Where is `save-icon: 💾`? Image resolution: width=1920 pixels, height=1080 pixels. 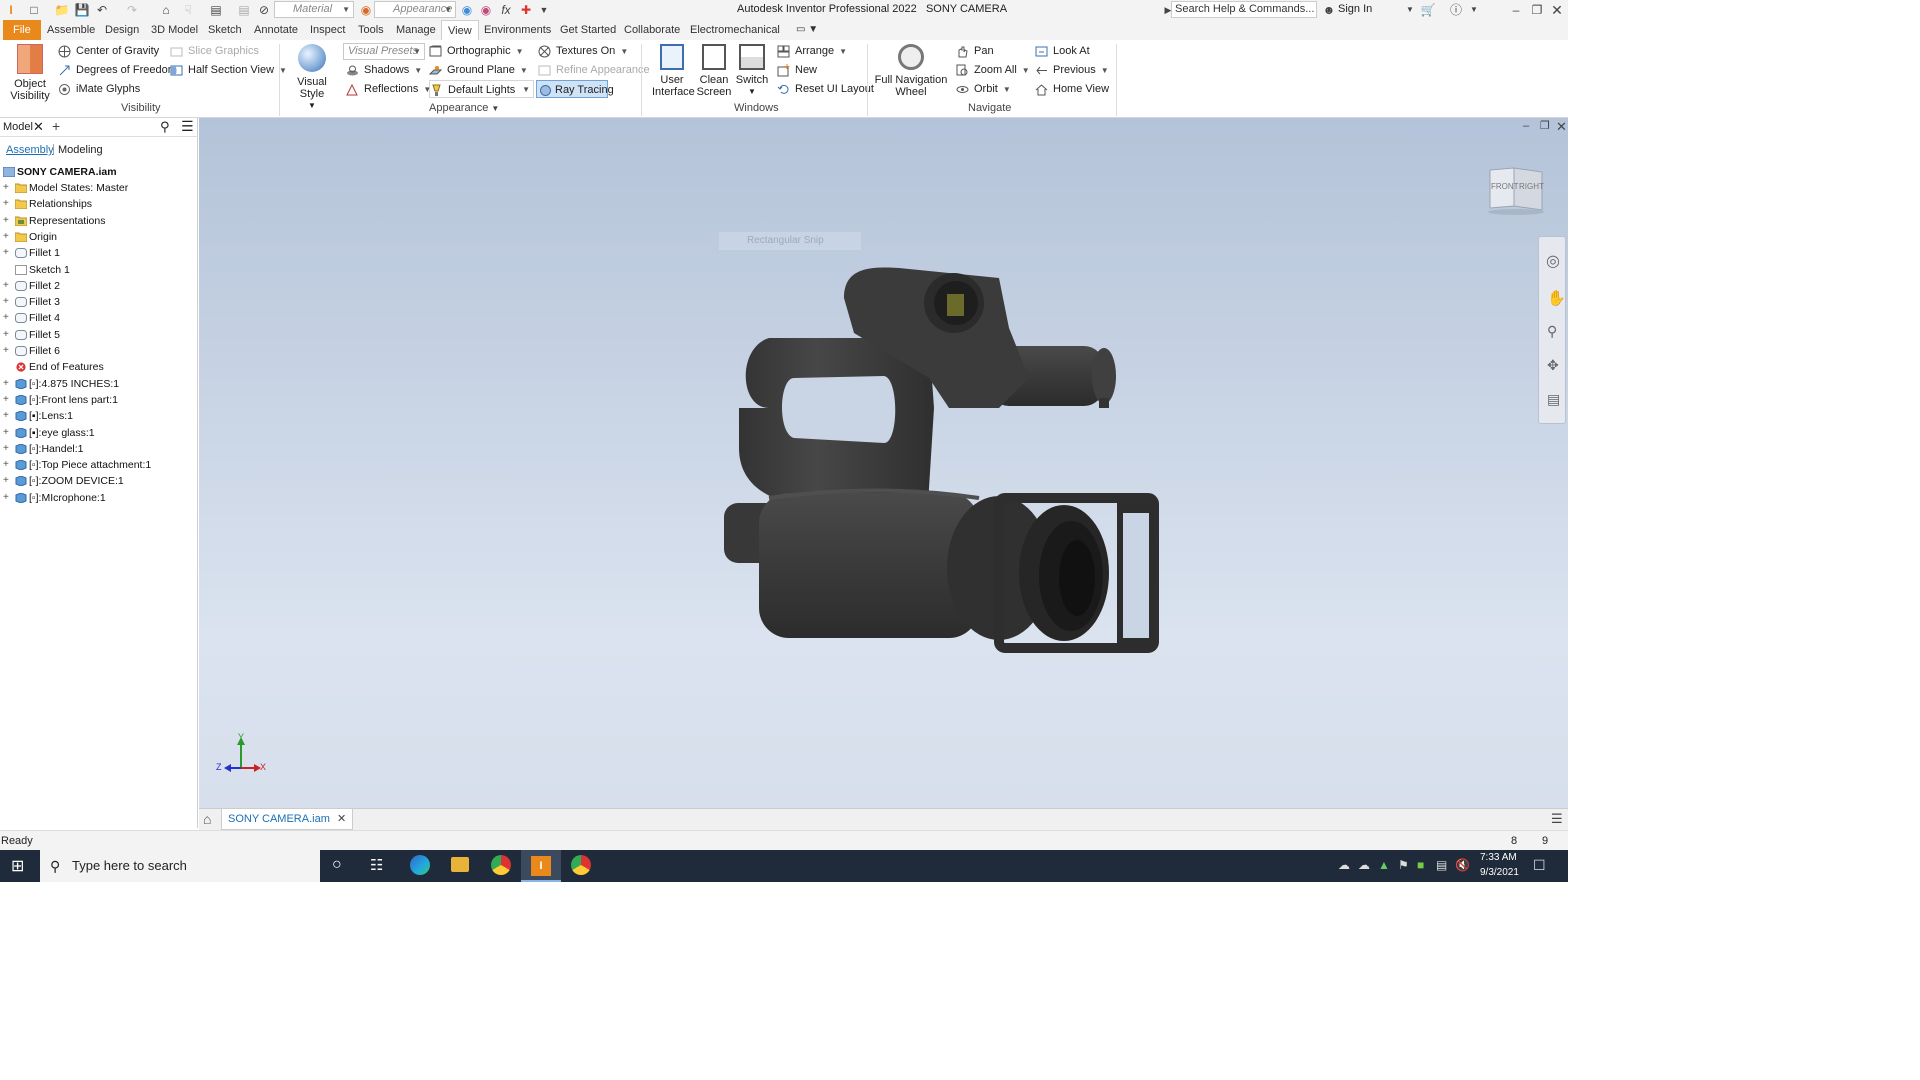
save-icon: 💾 is located at coordinates (82, 10).